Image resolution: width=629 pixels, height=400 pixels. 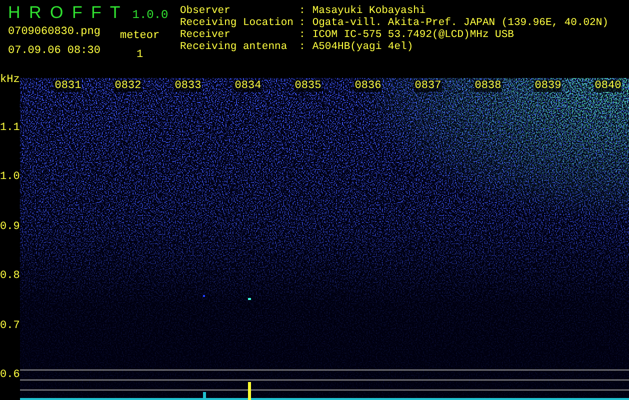 I want to click on info-value: Masayuki Kobayashi, so click(x=369, y=11).